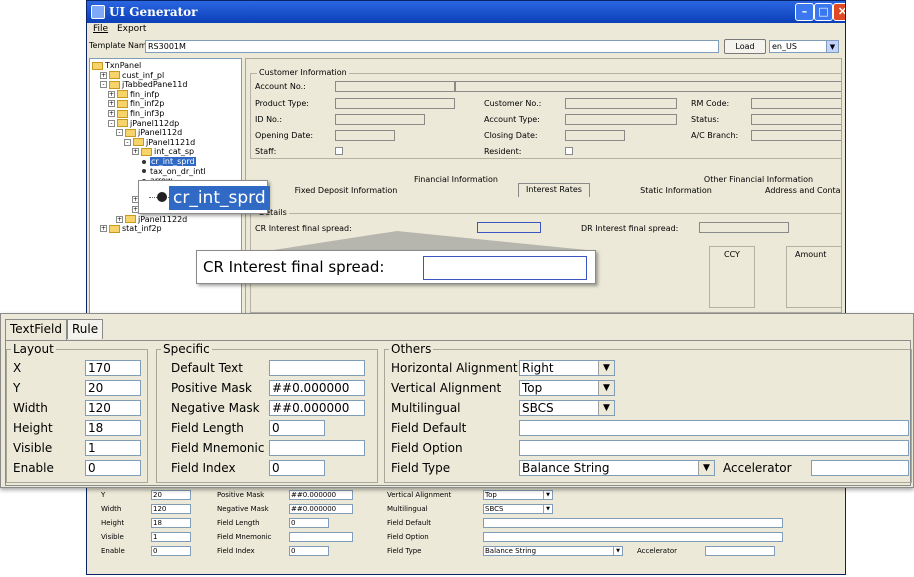 This screenshot has height=577, width=914. I want to click on layout-height-input: 18, so click(113, 428).